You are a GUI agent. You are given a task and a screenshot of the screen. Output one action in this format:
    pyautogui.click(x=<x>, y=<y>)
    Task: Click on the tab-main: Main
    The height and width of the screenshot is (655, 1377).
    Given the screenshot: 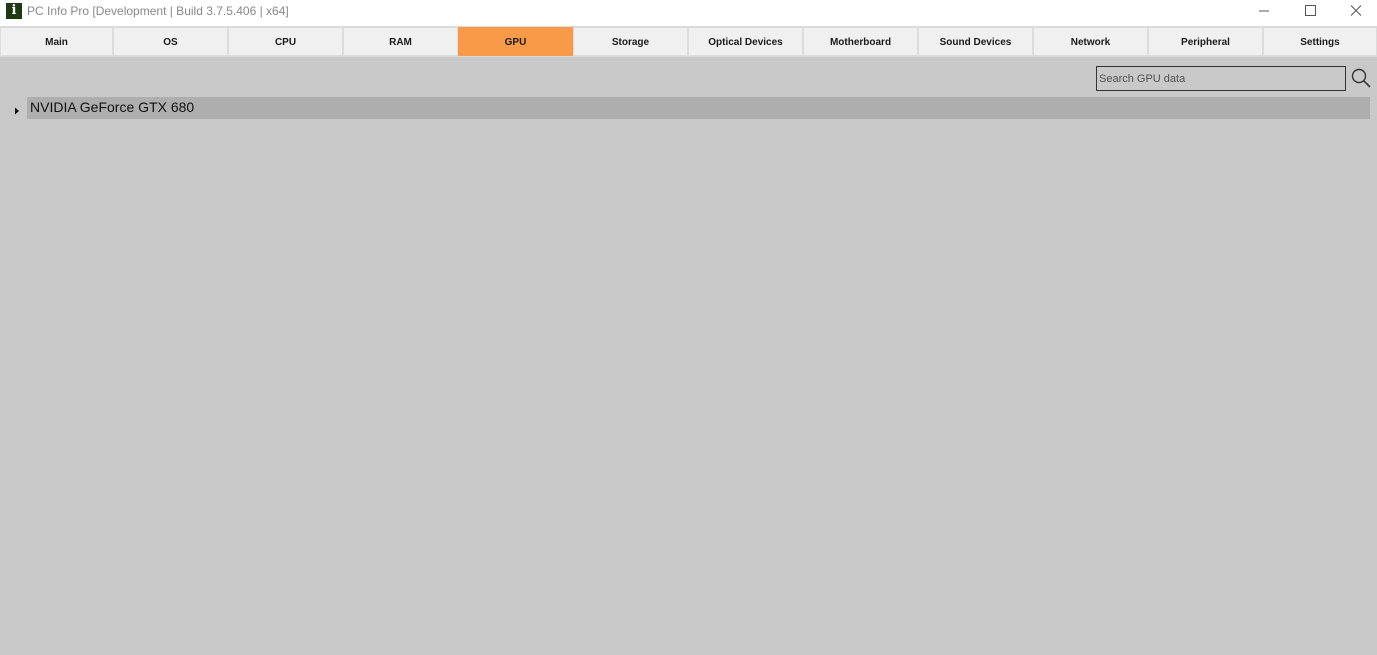 What is the action you would take?
    pyautogui.click(x=56, y=41)
    